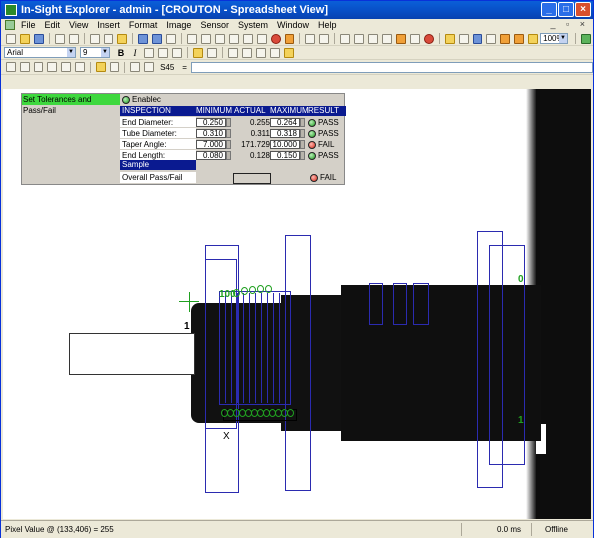 Image resolution: width=594 pixels, height=538 pixels. Describe the element at coordinates (28, 25) in the screenshot. I see `menu-file: File` at that location.